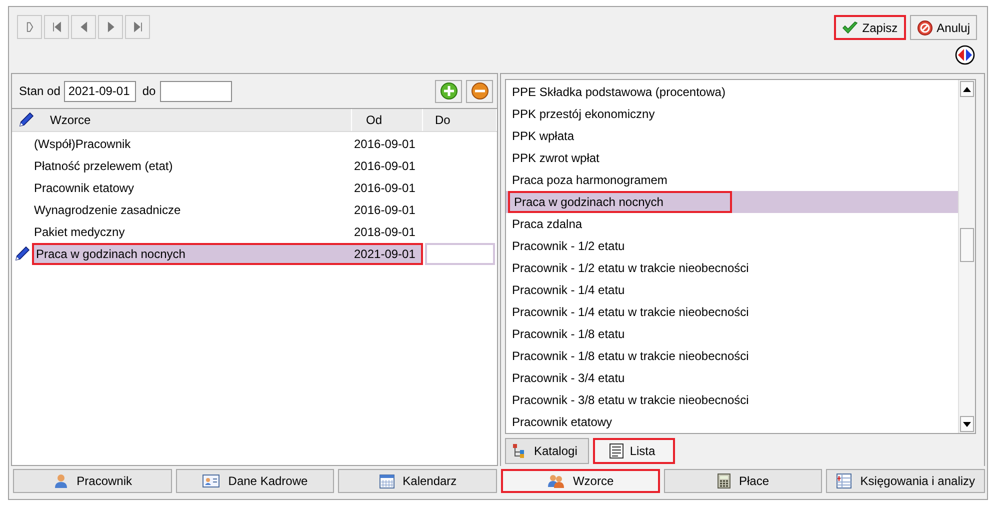  Describe the element at coordinates (56, 27) in the screenshot. I see `first-record-icon` at that location.